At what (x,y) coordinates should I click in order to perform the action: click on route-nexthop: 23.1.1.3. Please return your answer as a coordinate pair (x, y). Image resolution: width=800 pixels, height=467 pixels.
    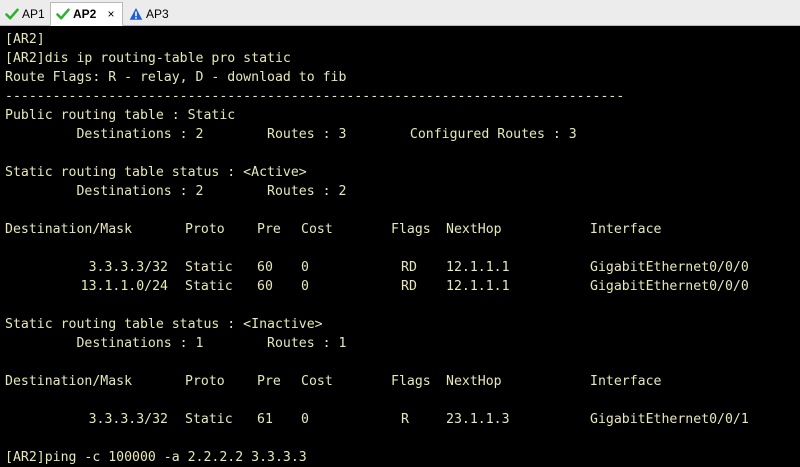
    Looking at the image, I should click on (478, 419).